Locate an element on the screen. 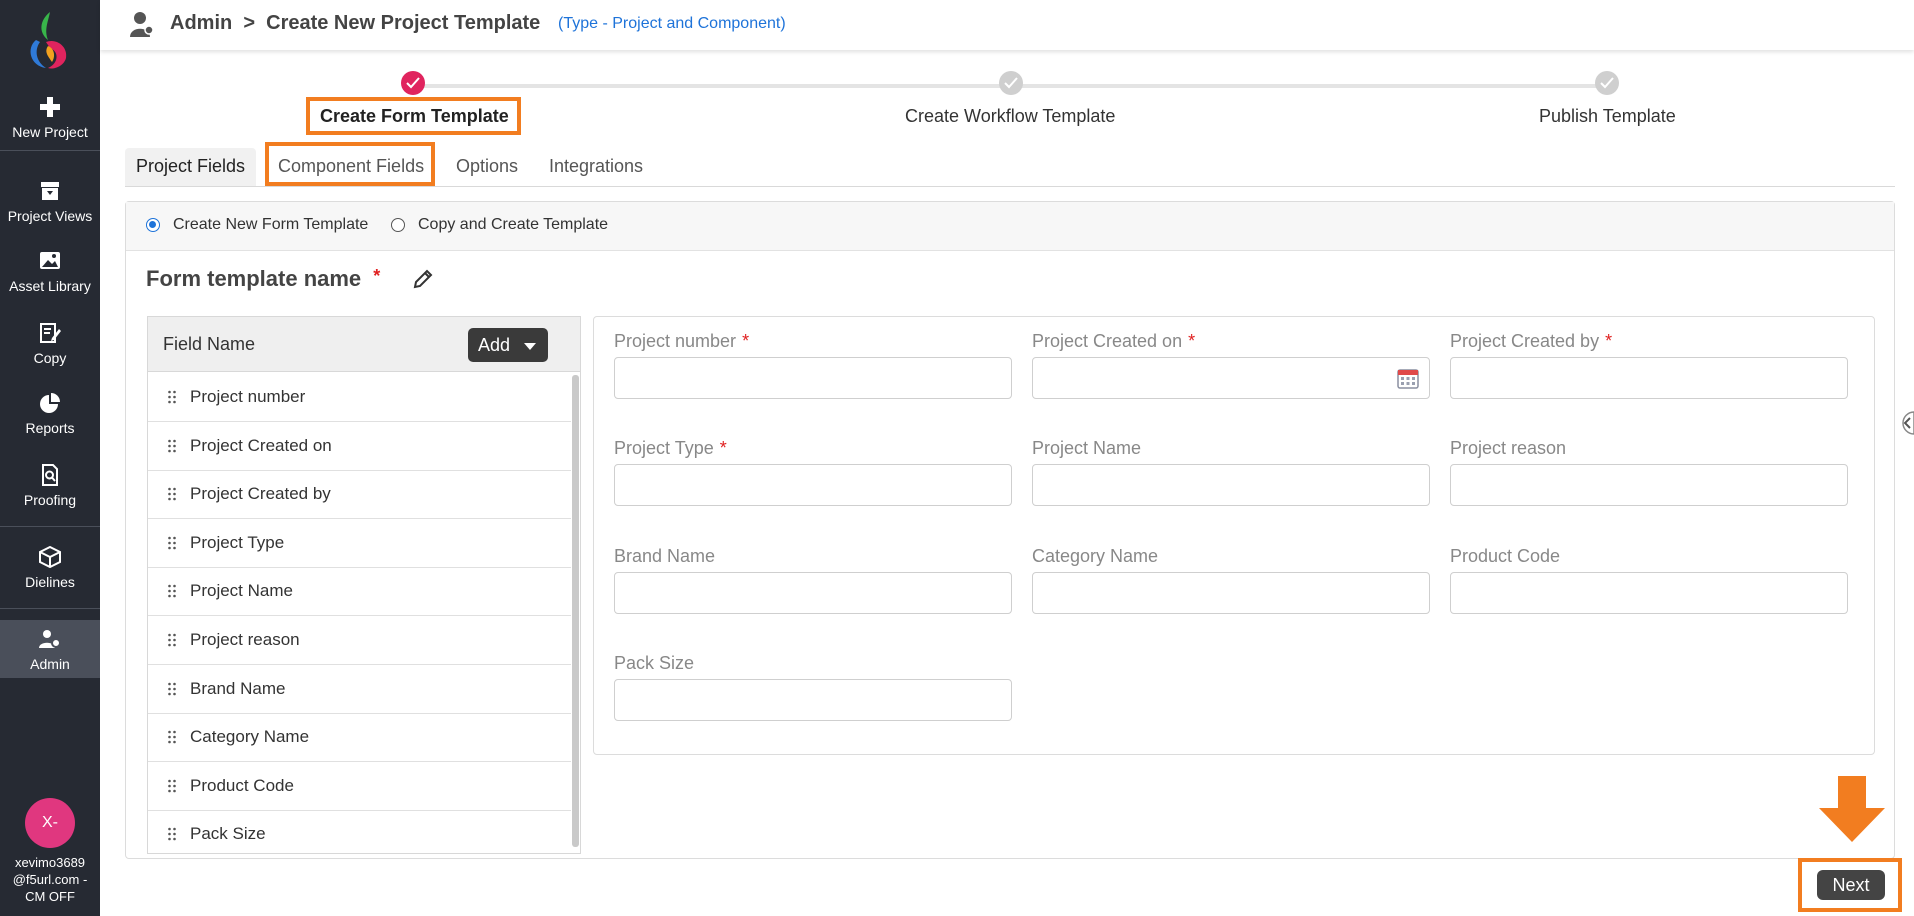 This screenshot has width=1914, height=916. scrollbar is located at coordinates (575, 611).